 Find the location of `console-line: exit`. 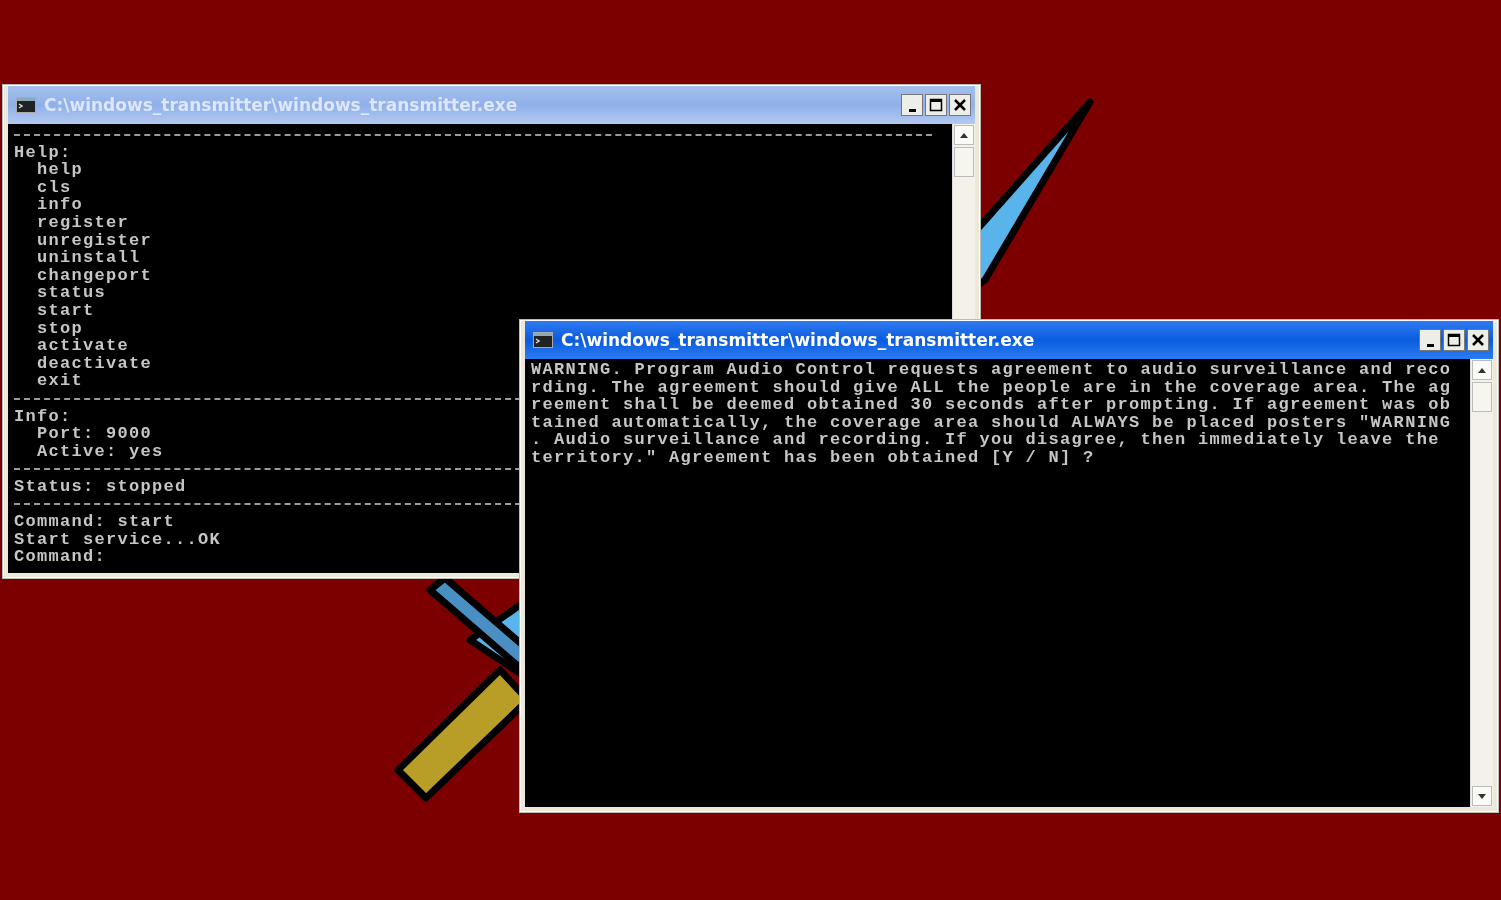

console-line: exit is located at coordinates (59, 381).